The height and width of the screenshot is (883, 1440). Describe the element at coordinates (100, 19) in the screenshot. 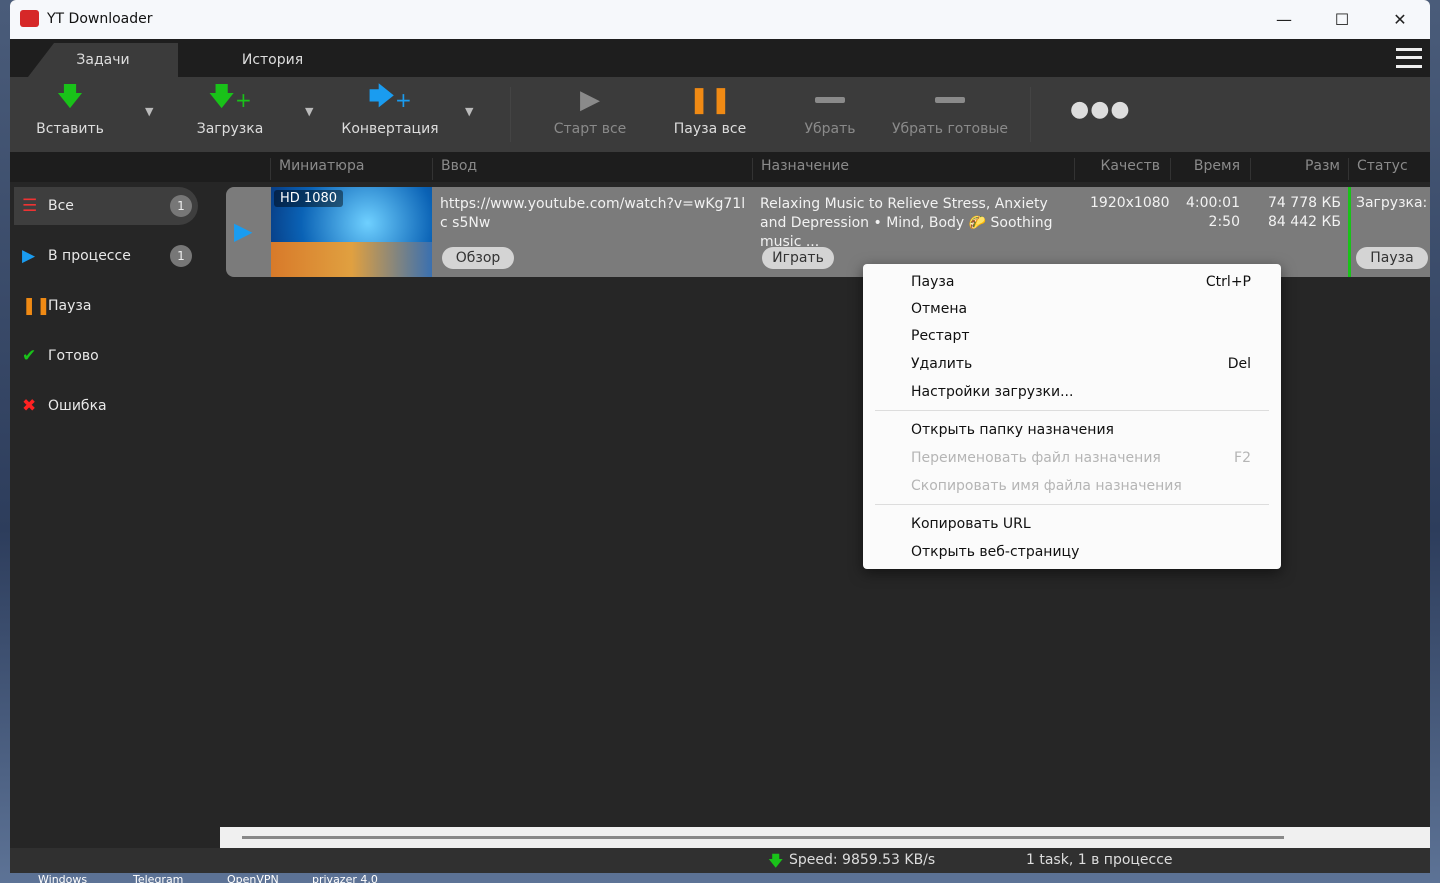

I see `window-title: YT Downloader` at that location.